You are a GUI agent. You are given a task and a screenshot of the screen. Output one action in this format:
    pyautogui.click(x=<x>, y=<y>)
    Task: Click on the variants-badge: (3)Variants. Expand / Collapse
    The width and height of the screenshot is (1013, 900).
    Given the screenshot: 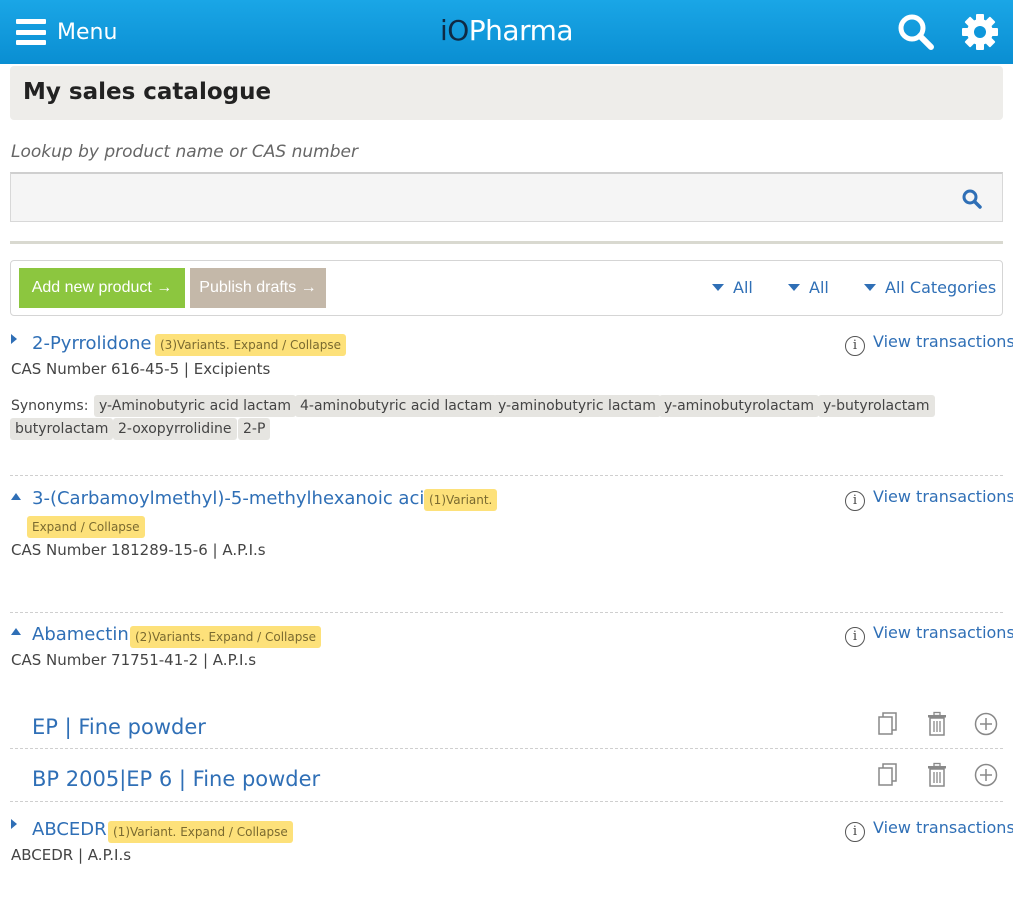 What is the action you would take?
    pyautogui.click(x=250, y=345)
    